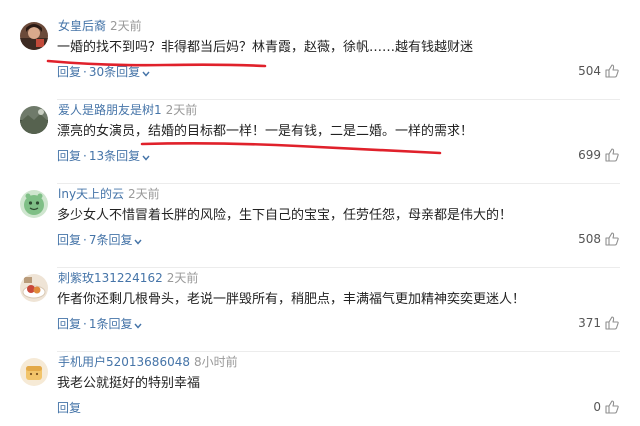  What do you see at coordinates (82, 26) in the screenshot?
I see `username: 女皇后裔` at bounding box center [82, 26].